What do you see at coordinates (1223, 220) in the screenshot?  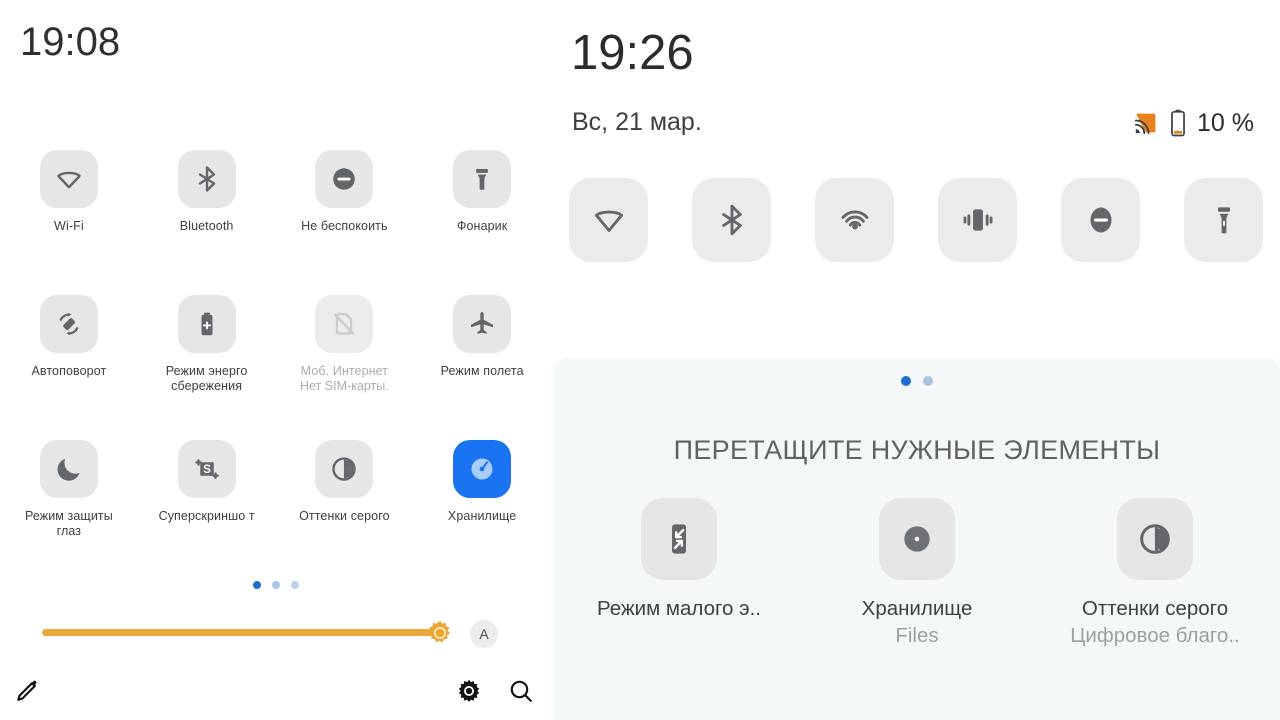 I see `toggle-flashlight` at bounding box center [1223, 220].